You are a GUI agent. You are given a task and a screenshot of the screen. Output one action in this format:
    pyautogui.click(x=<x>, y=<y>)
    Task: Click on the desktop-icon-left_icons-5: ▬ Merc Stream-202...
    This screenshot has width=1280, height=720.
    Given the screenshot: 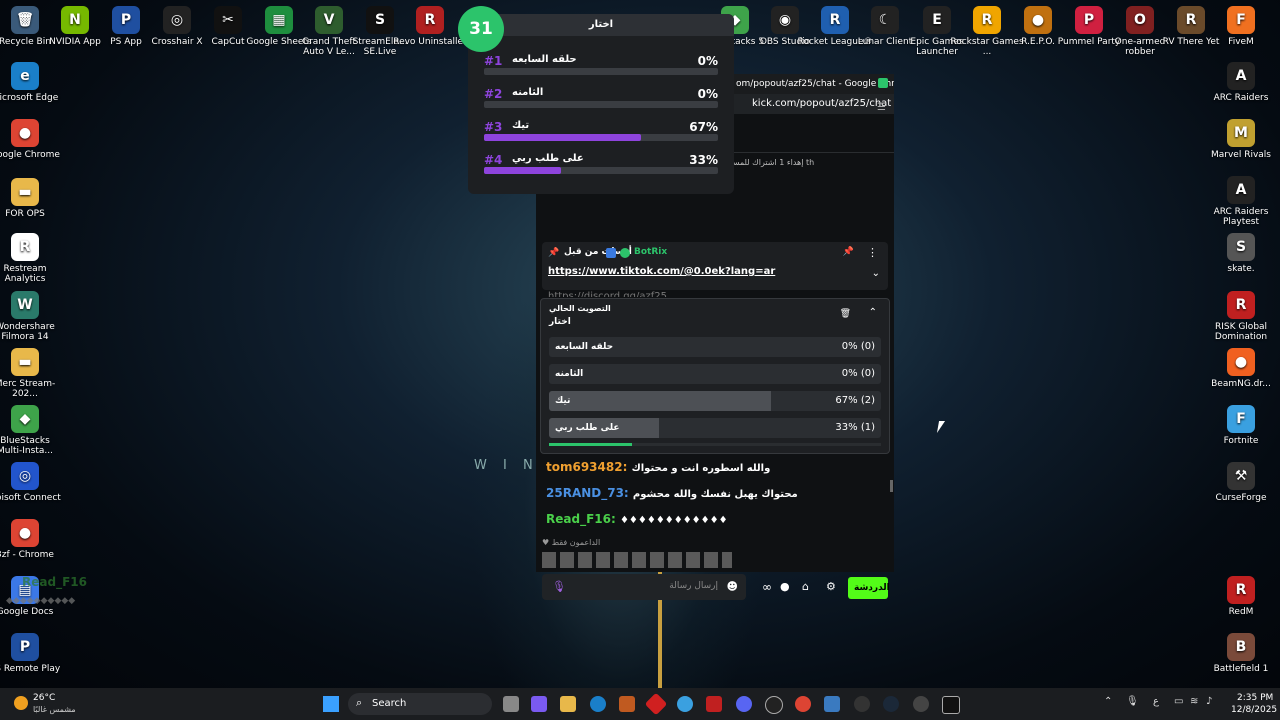 What is the action you would take?
    pyautogui.click(x=31, y=373)
    